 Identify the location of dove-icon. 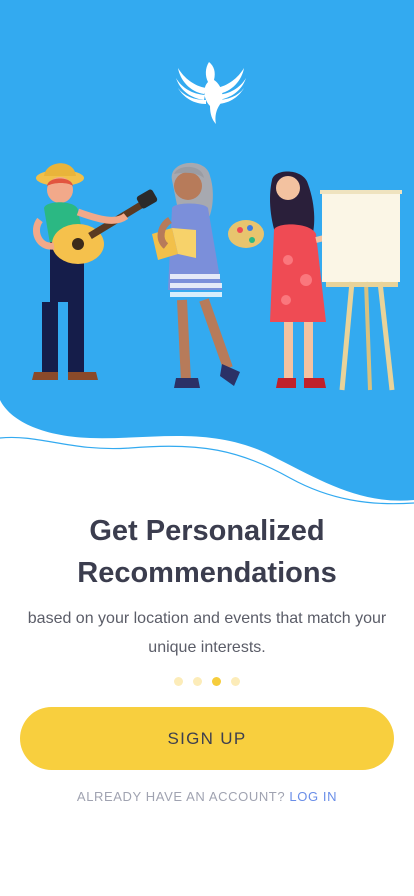
(211, 92).